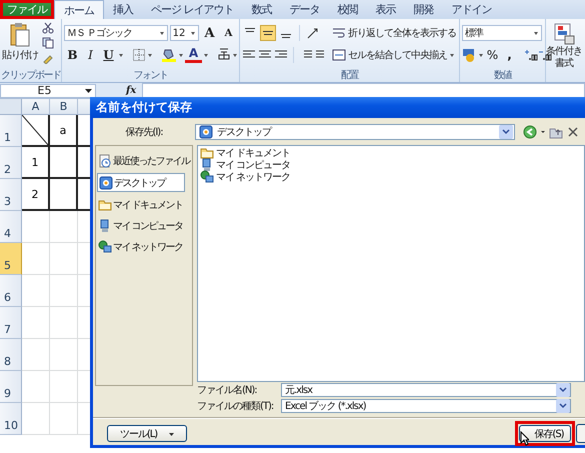  What do you see at coordinates (502, 75) in the screenshot?
I see `group-label: 数値` at bounding box center [502, 75].